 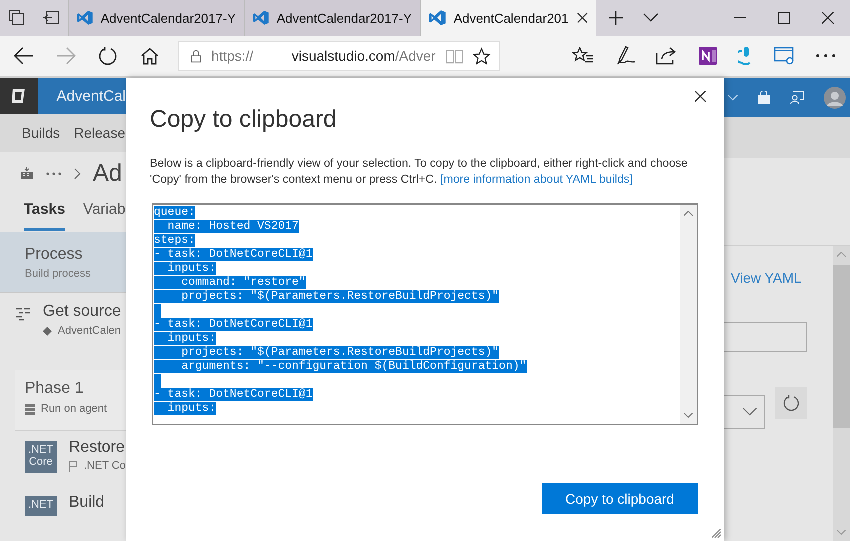 I want to click on close-tab-icon, so click(x=582, y=18).